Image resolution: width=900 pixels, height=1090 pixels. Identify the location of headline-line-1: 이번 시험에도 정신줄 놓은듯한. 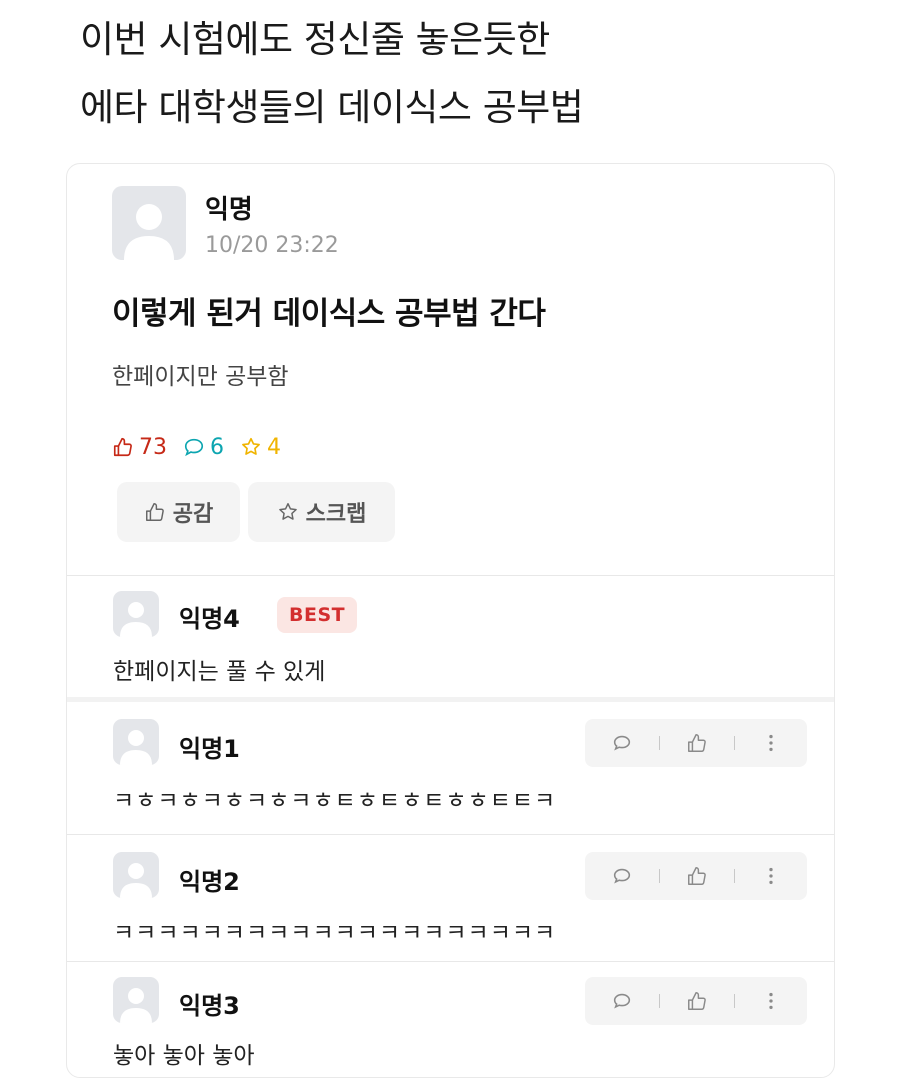
(315, 39).